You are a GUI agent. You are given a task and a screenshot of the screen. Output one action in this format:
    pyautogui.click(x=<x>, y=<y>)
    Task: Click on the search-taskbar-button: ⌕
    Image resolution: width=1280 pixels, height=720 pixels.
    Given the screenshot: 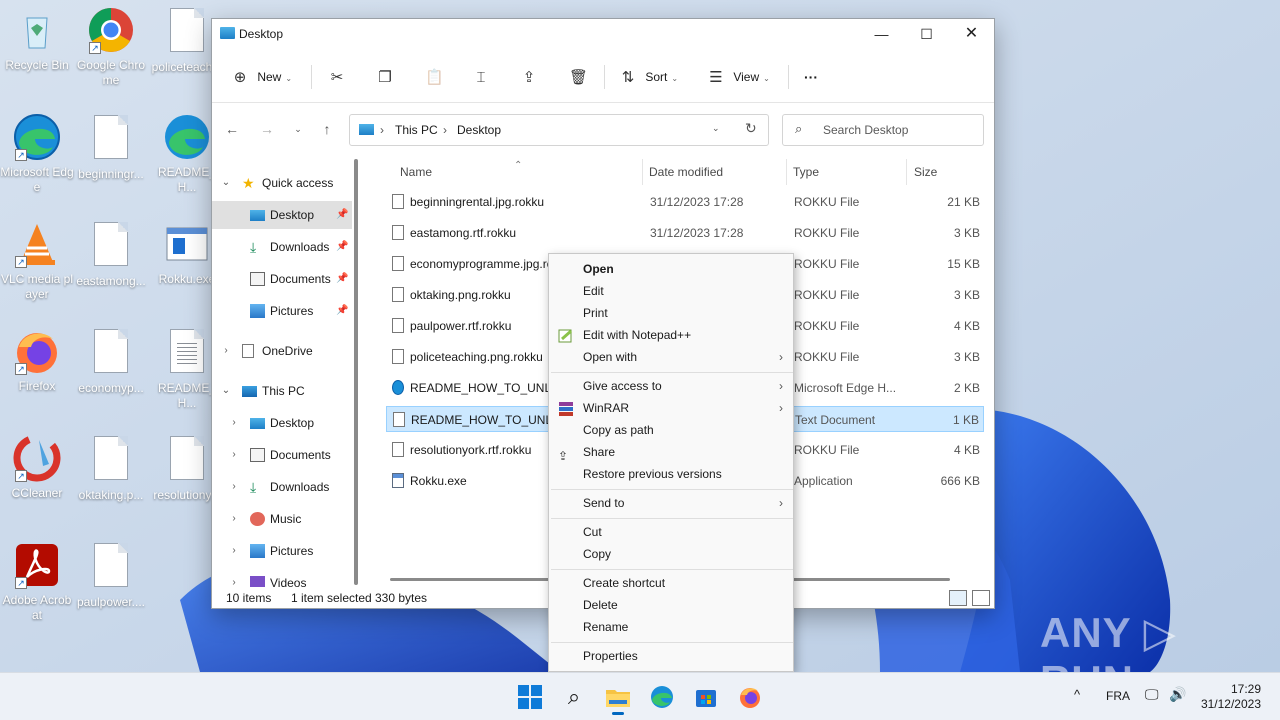 What is the action you would take?
    pyautogui.click(x=574, y=697)
    